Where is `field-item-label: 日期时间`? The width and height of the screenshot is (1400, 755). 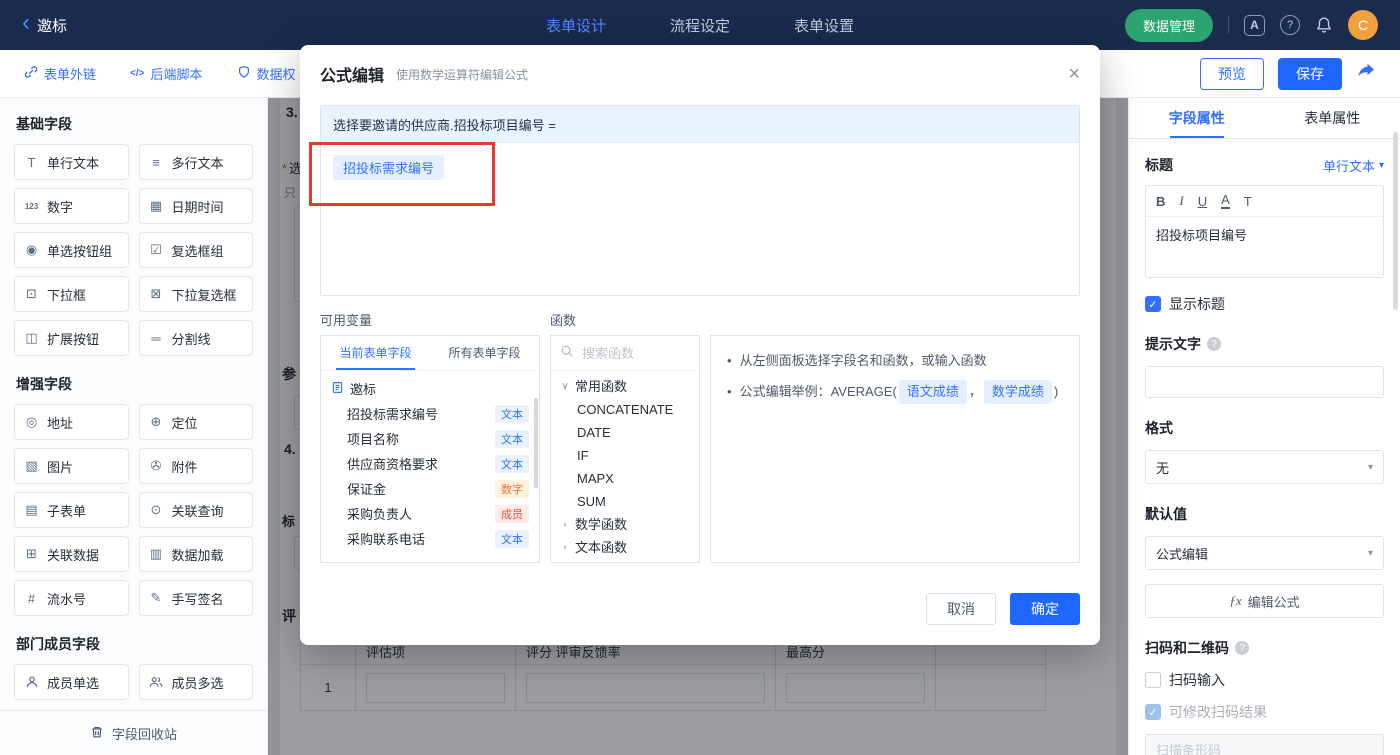
field-item-label: 日期时间 is located at coordinates (197, 207).